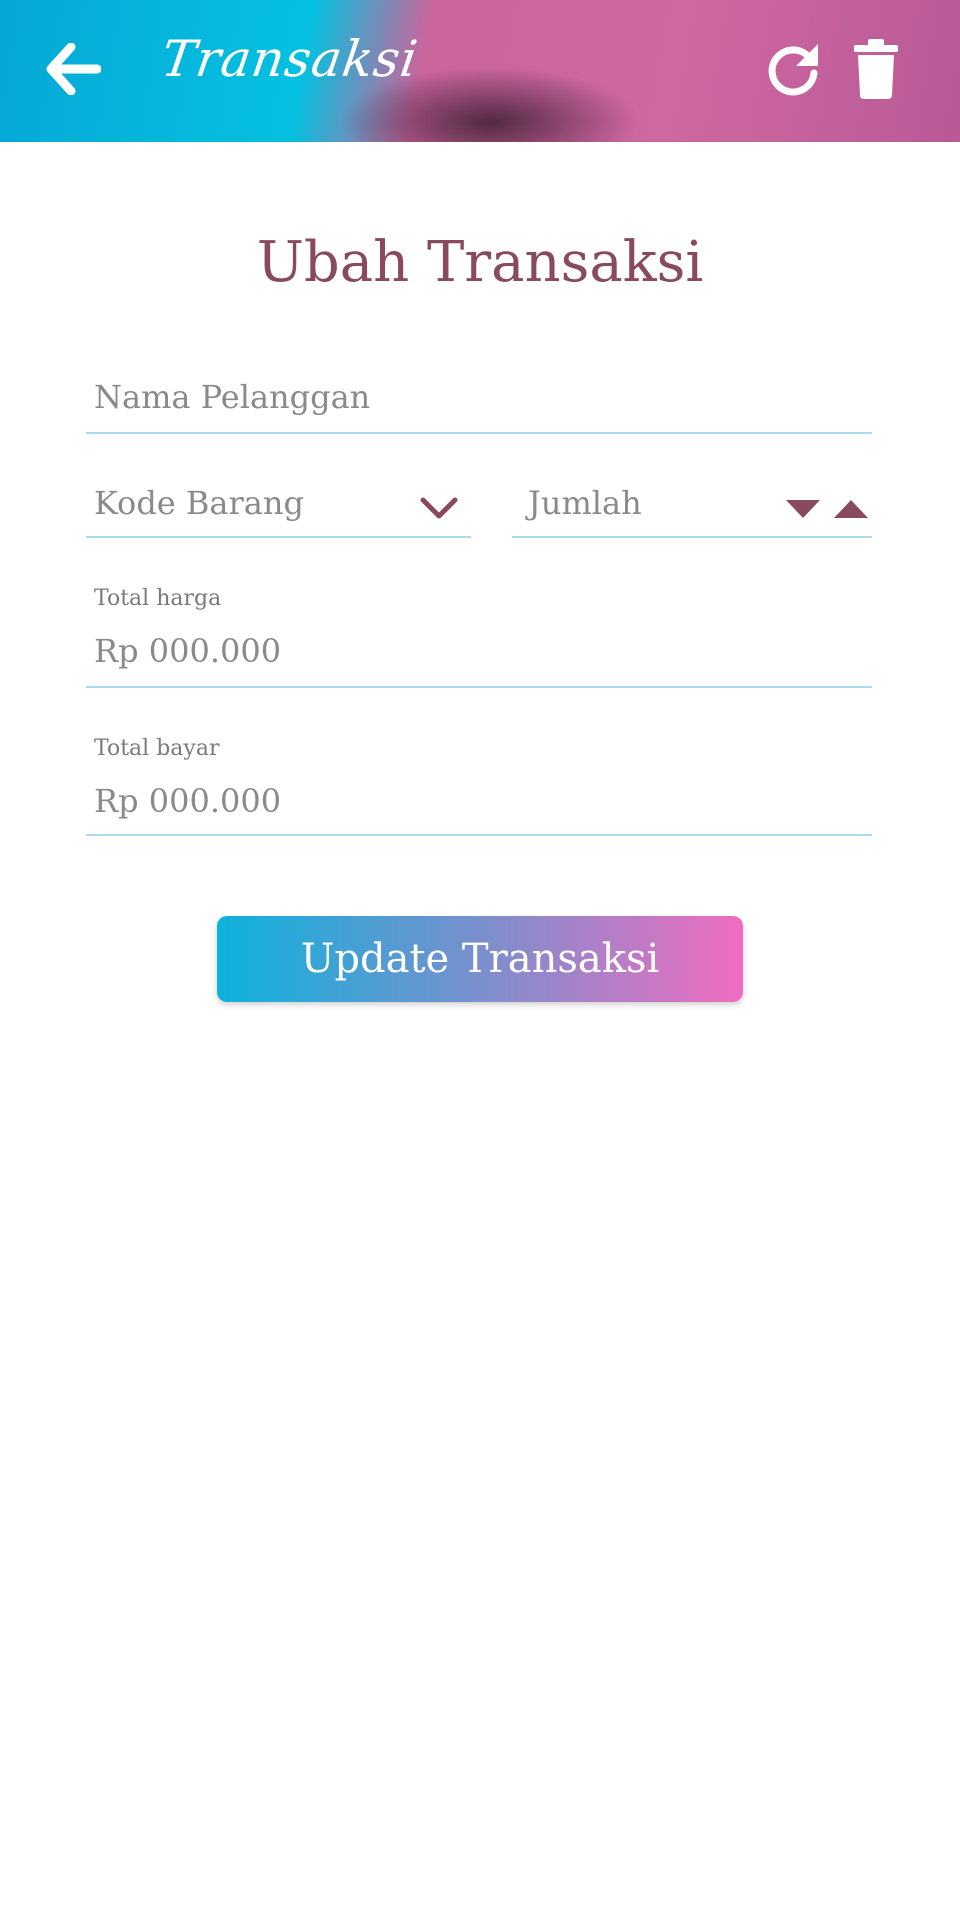  I want to click on refresh-icon, so click(793, 70).